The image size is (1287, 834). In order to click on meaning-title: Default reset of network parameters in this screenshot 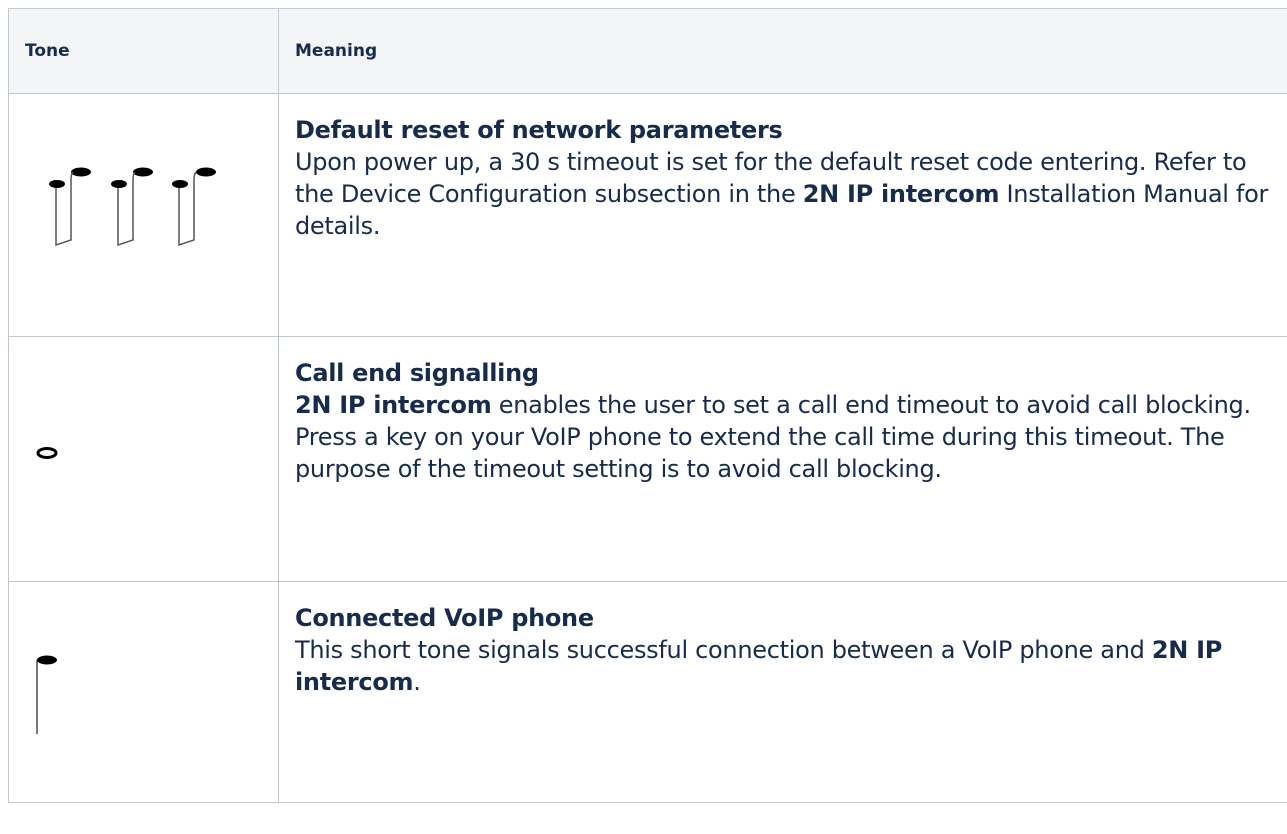, I will do `click(539, 130)`.